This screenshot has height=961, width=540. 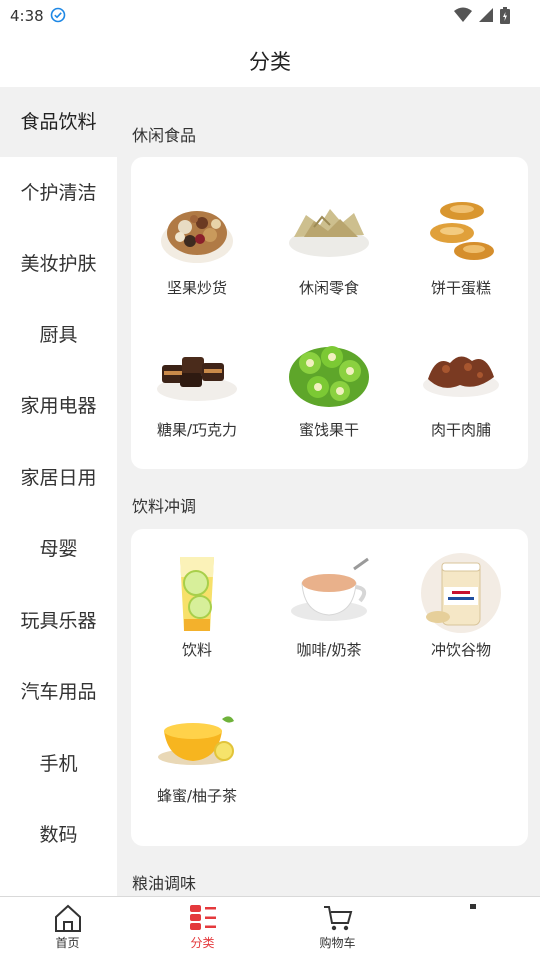 What do you see at coordinates (164, 135) in the screenshot?
I see `section-title-snacks: 休闲食品` at bounding box center [164, 135].